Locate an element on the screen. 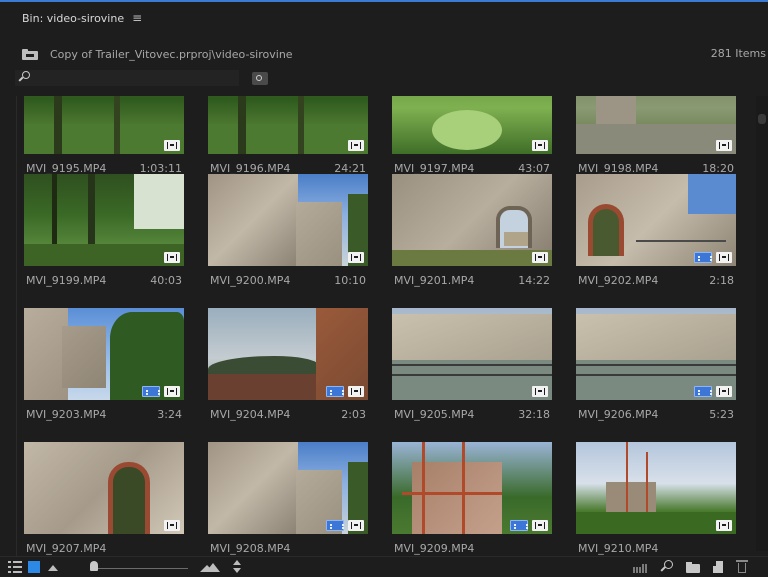 The height and width of the screenshot is (577, 768). panel-menu-icon: ≡ is located at coordinates (137, 18).